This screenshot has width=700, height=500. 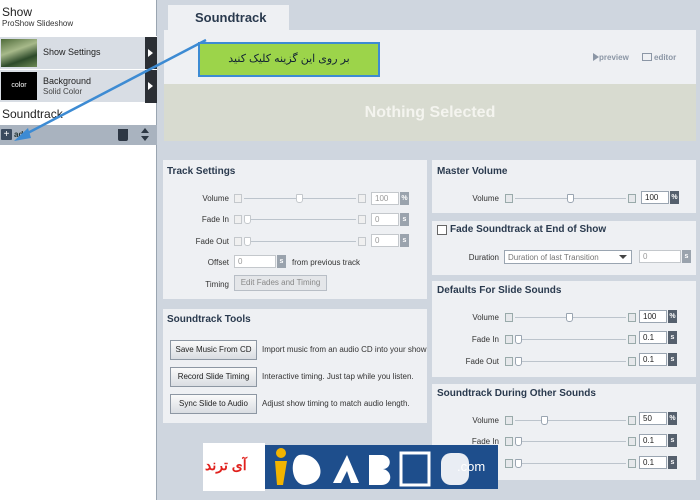 I want to click on default-volume-label: Volume, so click(x=485, y=317).